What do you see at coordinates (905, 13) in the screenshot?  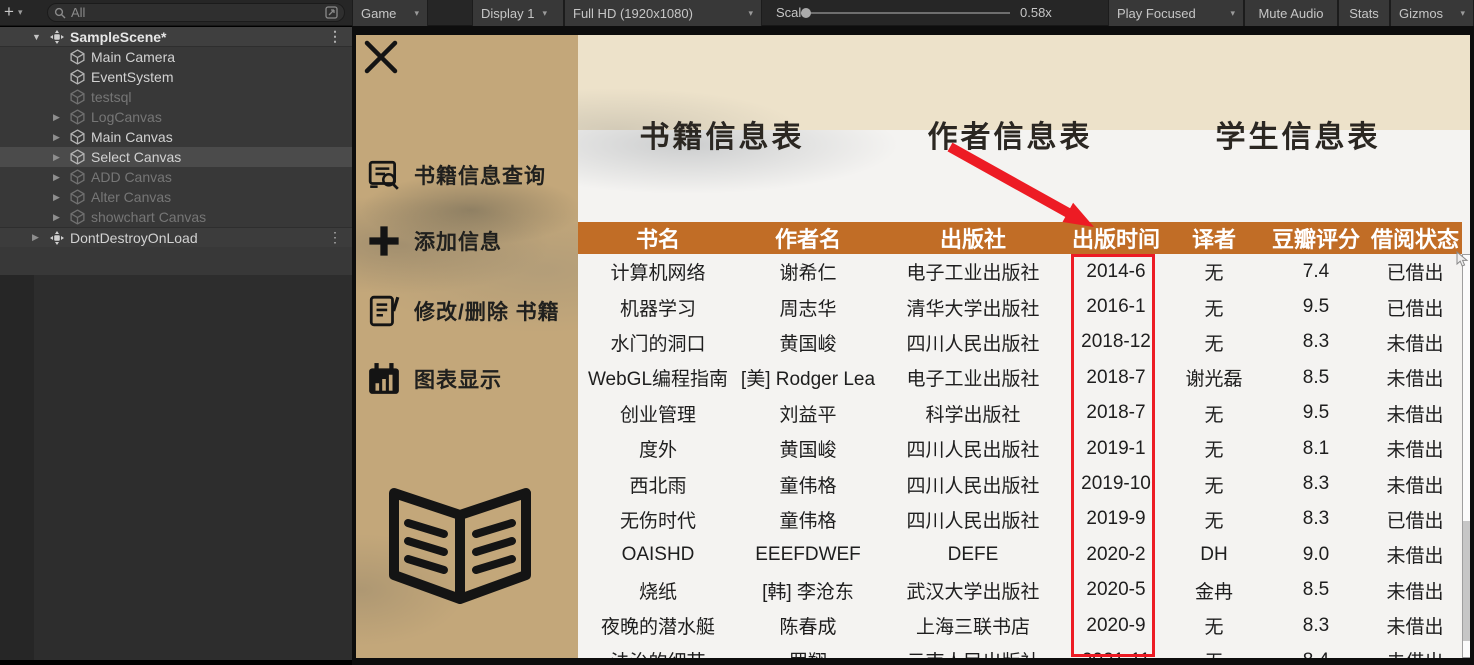 I see `scale-slider` at bounding box center [905, 13].